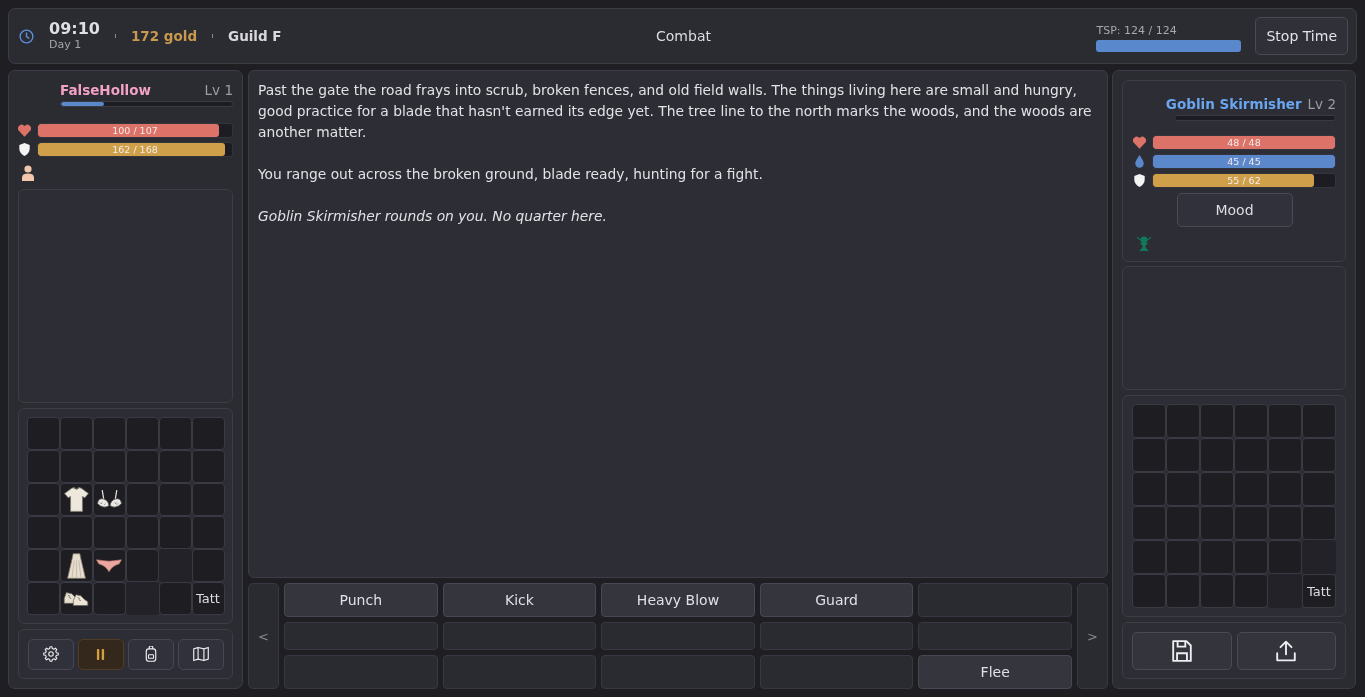 The image size is (1365, 697). What do you see at coordinates (28, 173) in the screenshot?
I see `person-icon` at bounding box center [28, 173].